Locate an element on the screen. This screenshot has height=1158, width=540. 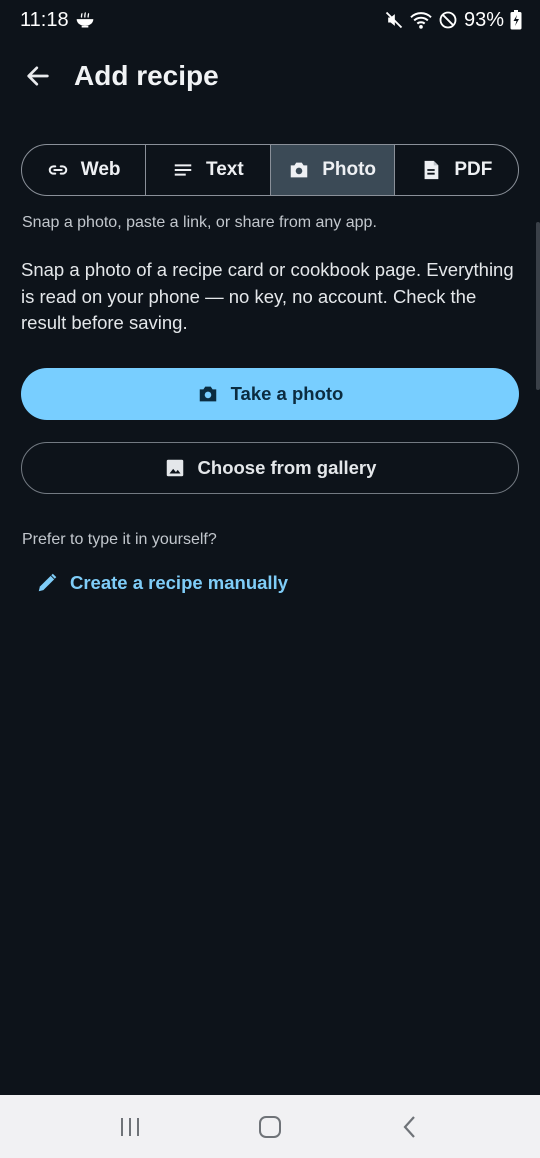
tab-photo: Photo is located at coordinates (331, 170).